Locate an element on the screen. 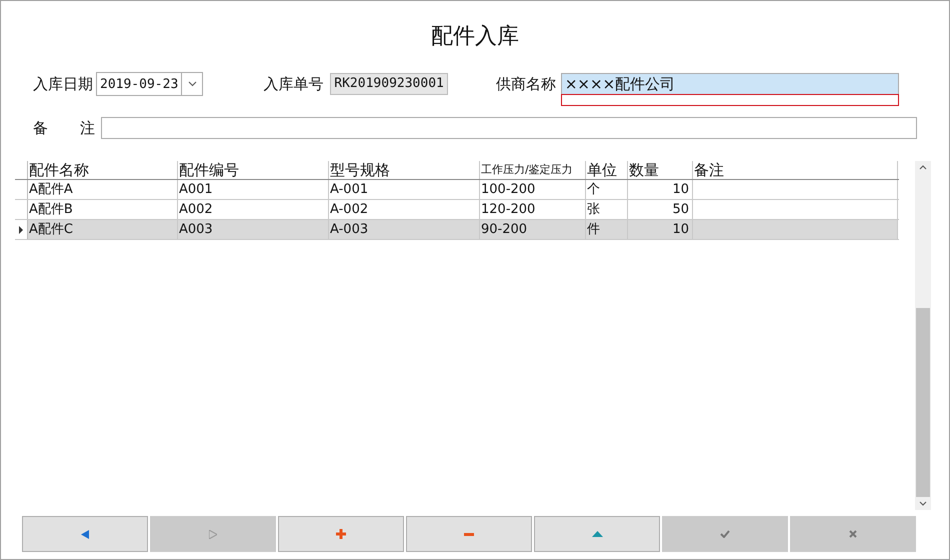 The image size is (950, 560). column-header: 配件编号 is located at coordinates (253, 170).